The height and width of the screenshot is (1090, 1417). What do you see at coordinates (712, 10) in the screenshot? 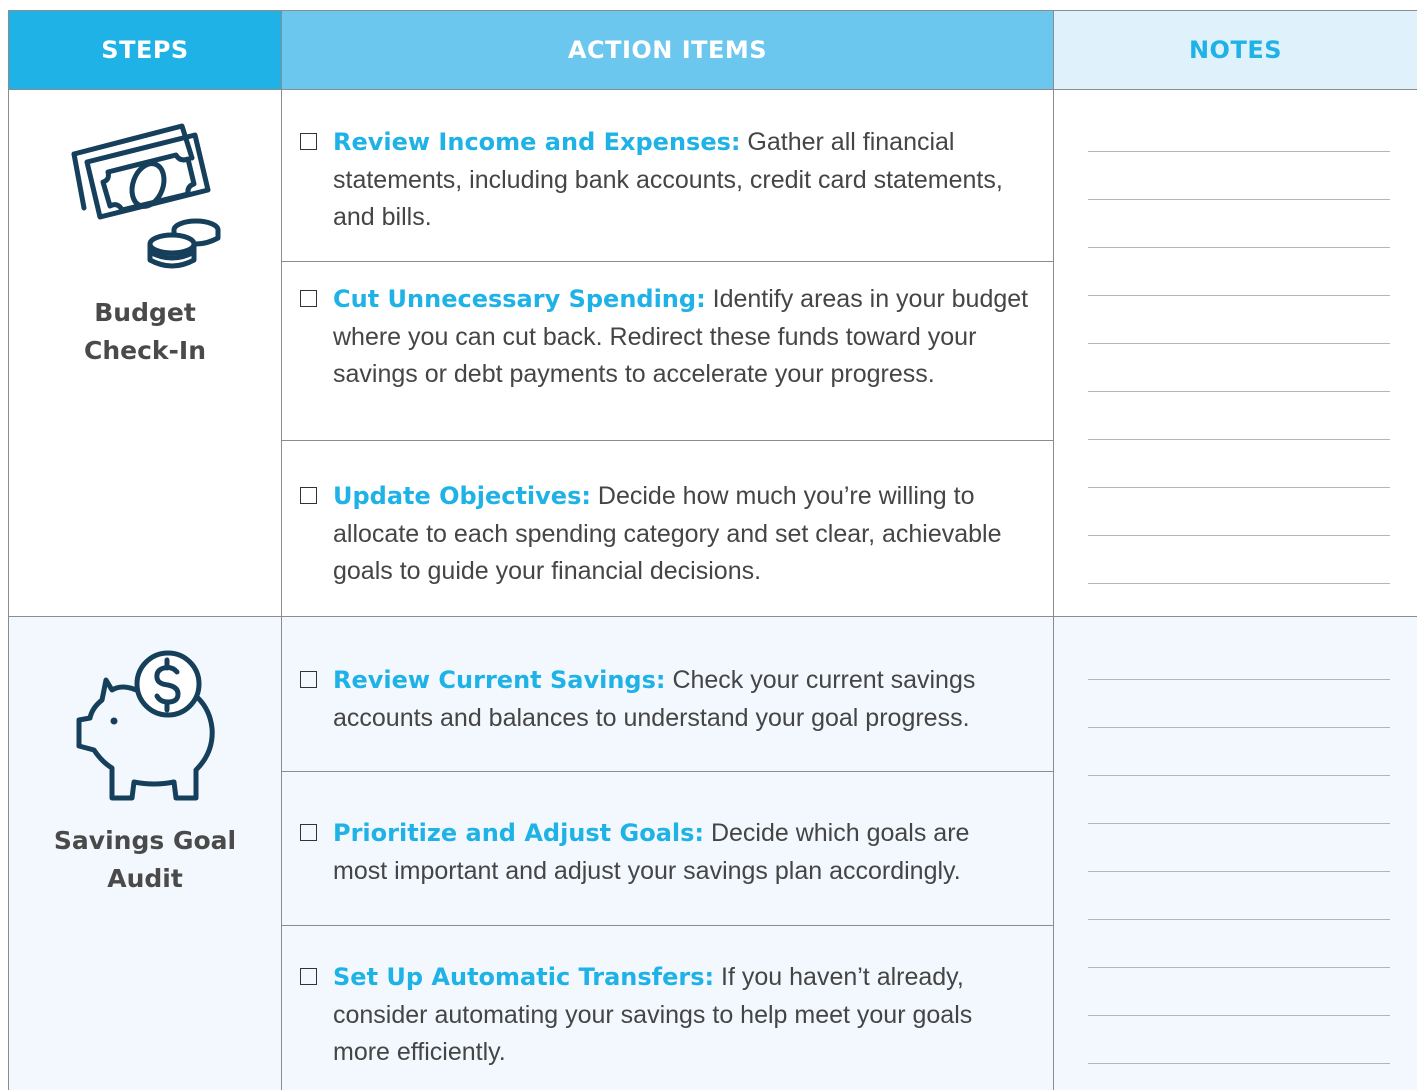
I see `table-top-border` at bounding box center [712, 10].